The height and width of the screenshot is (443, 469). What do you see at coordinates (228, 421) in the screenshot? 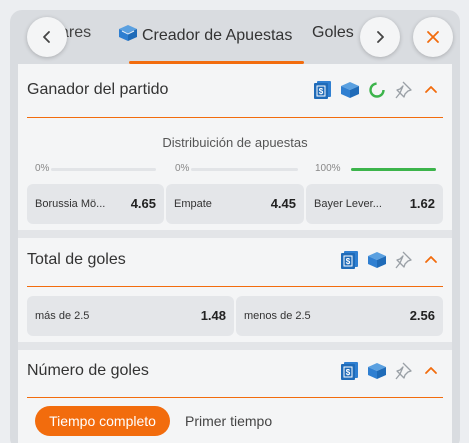
I see `toggle-first-half: Primer tiempo` at bounding box center [228, 421].